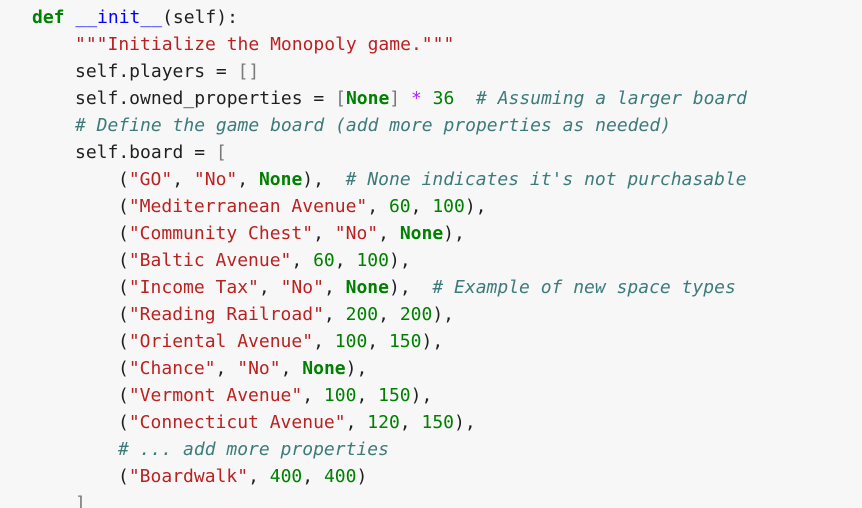  What do you see at coordinates (188, 476) in the screenshot?
I see `code-token: "Boardwalk"` at bounding box center [188, 476].